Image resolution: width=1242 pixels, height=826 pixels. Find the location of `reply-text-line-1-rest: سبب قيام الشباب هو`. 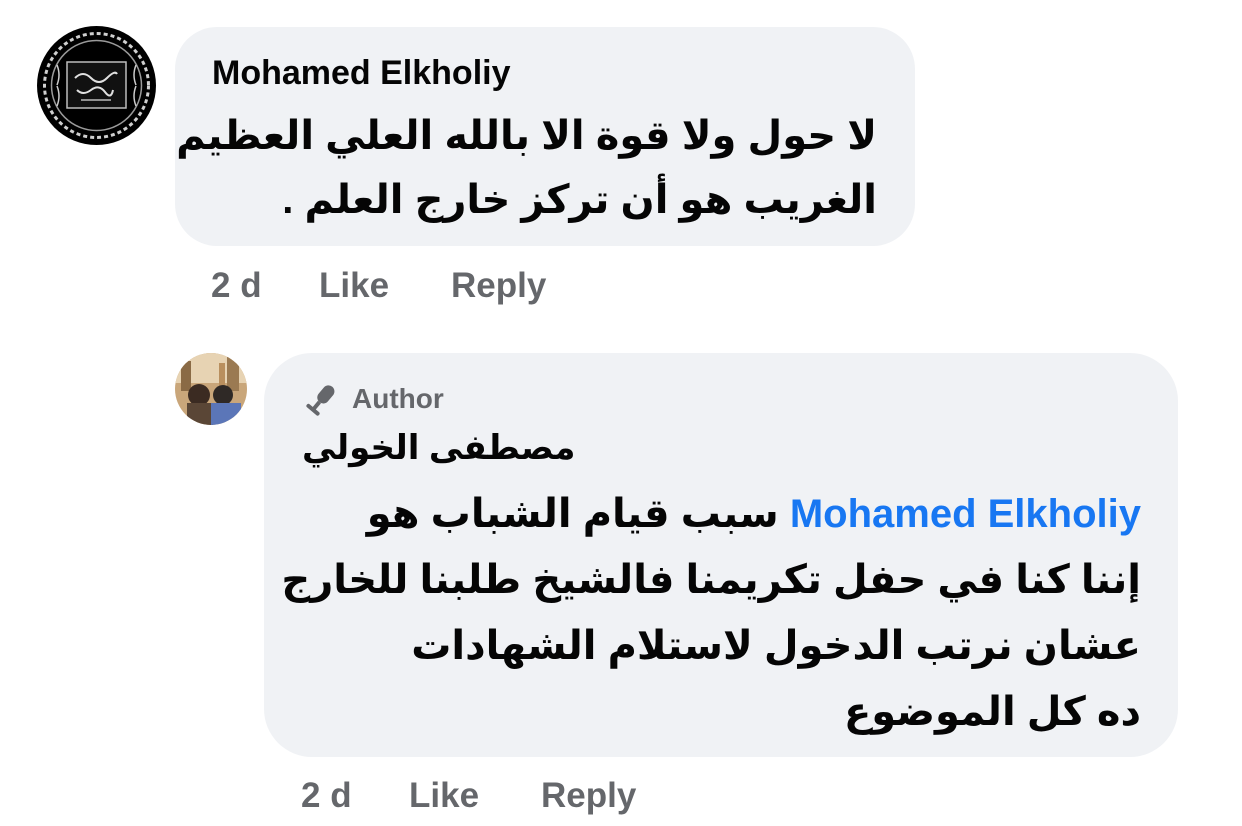

reply-text-line-1-rest: سبب قيام الشباب هو is located at coordinates (572, 514).